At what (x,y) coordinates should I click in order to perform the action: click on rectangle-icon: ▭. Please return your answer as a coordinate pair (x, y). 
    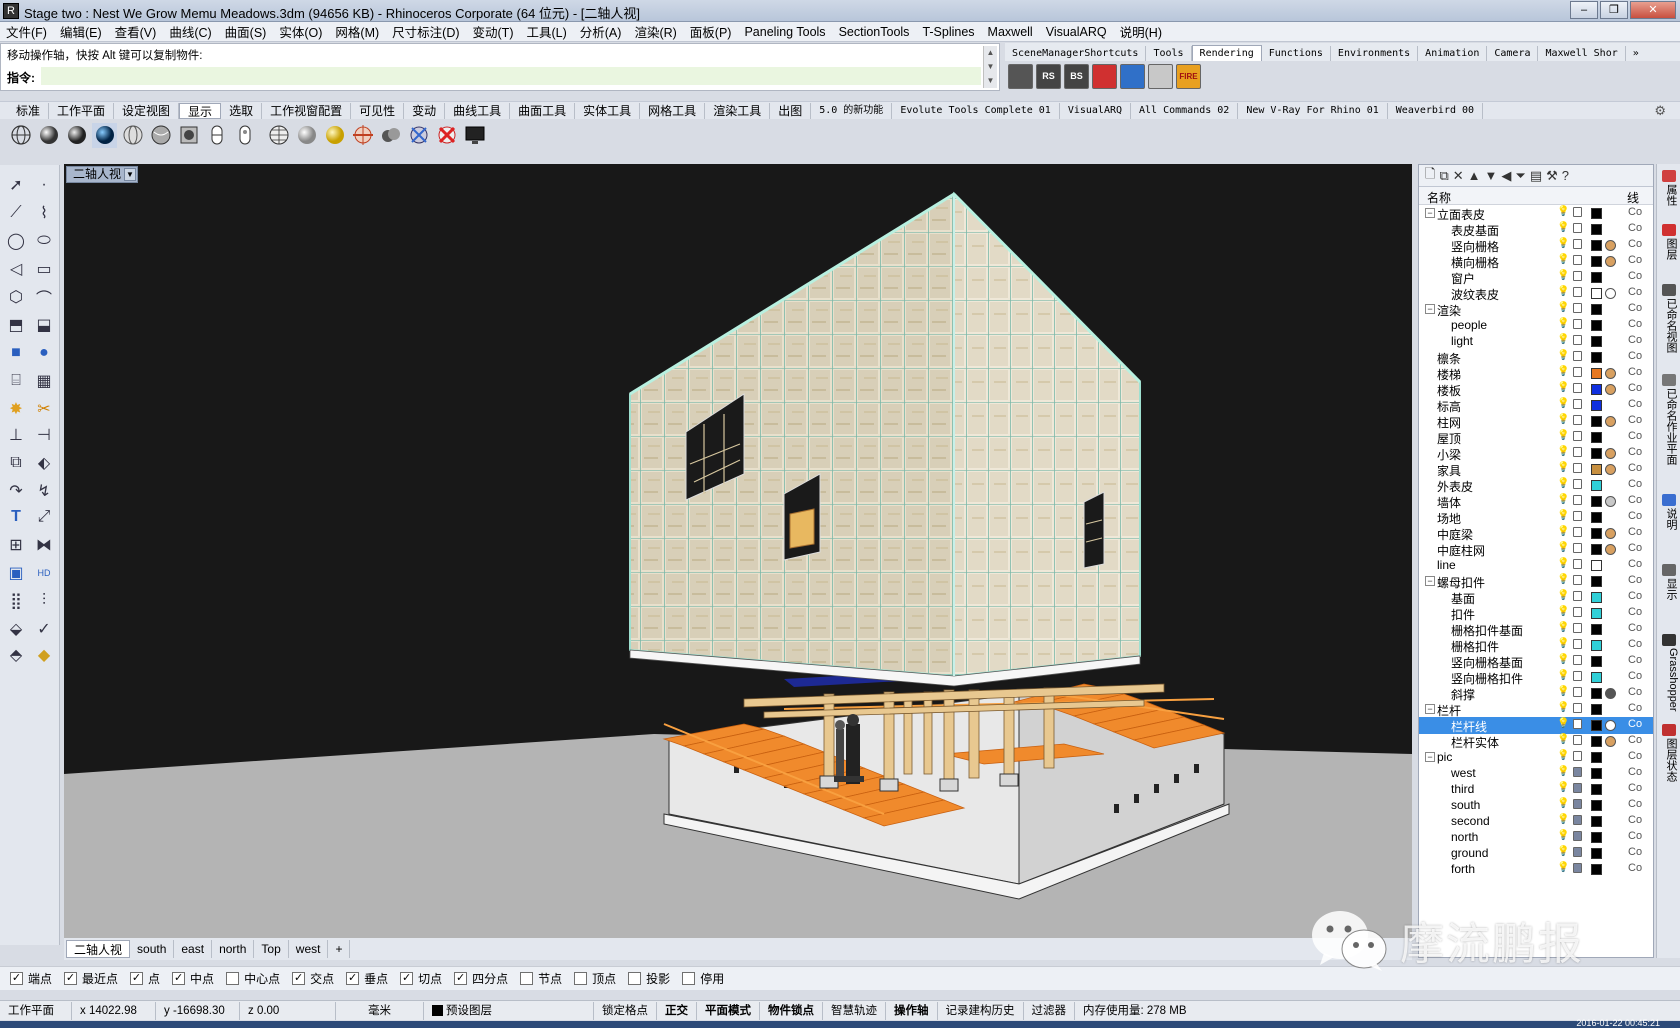
    Looking at the image, I should click on (44, 269).